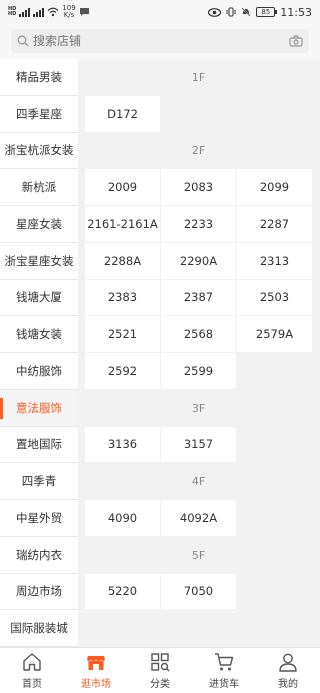 This screenshot has width=320, height=693. Describe the element at coordinates (122, 224) in the screenshot. I see `store-cell: 2161-2161A` at that location.